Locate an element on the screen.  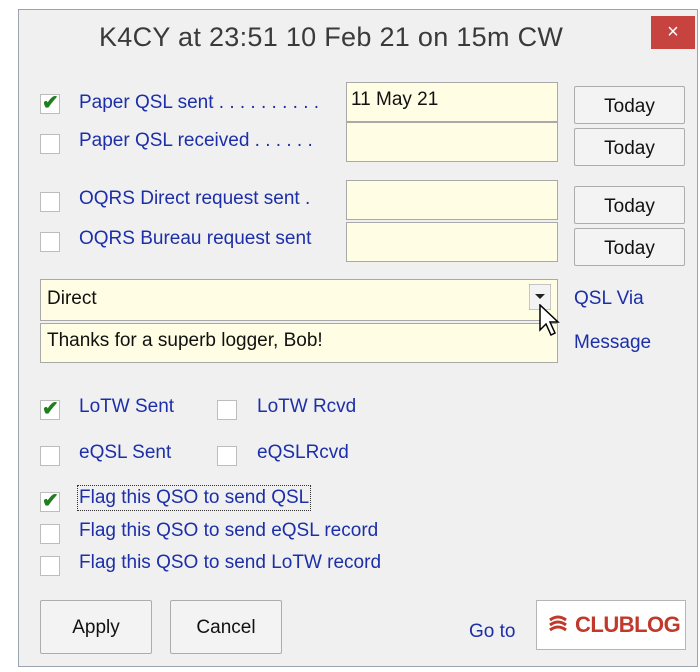
flag-send-lotw-label: Flag this QSO to send LoTW record is located at coordinates (230, 562).